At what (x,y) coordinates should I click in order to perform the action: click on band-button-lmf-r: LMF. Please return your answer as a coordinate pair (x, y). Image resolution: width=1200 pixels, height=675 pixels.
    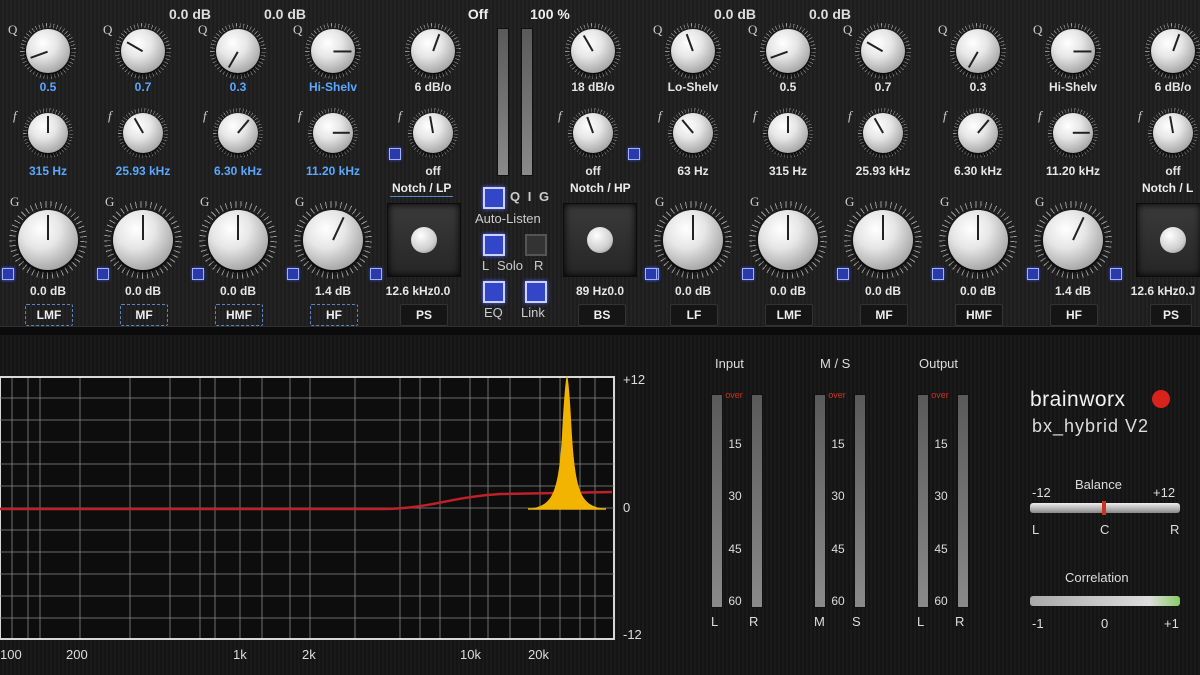
    Looking at the image, I should click on (789, 315).